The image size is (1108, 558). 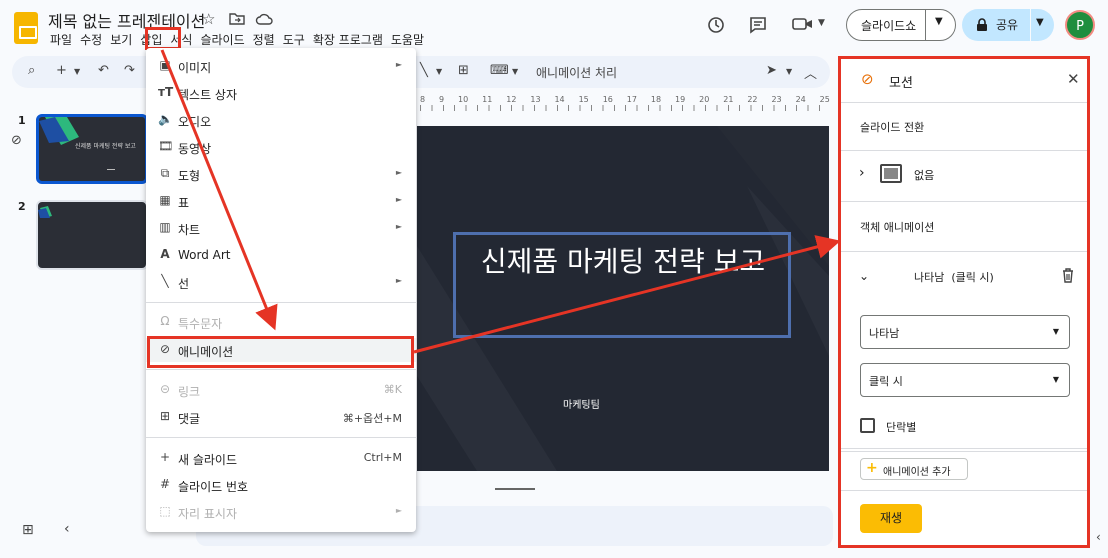 What do you see at coordinates (166, 146) in the screenshot?
I see `video-icon: 🎞` at bounding box center [166, 146].